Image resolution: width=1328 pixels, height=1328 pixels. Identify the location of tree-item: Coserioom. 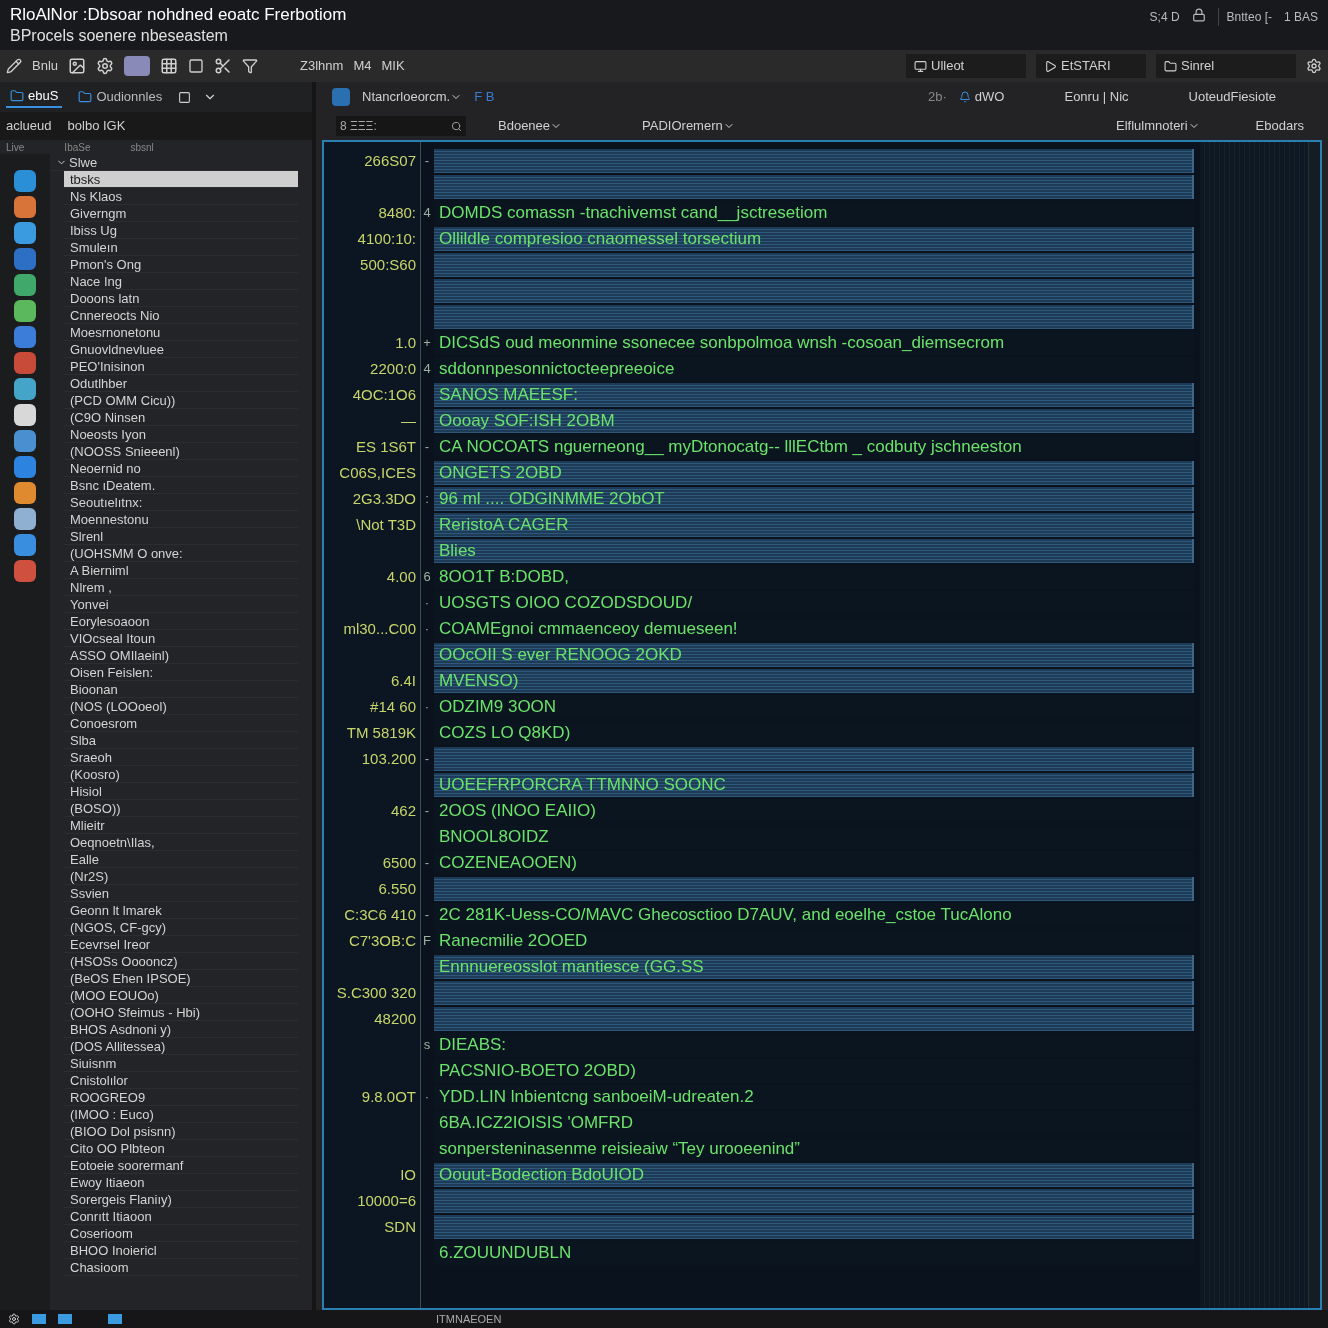
(181, 1233).